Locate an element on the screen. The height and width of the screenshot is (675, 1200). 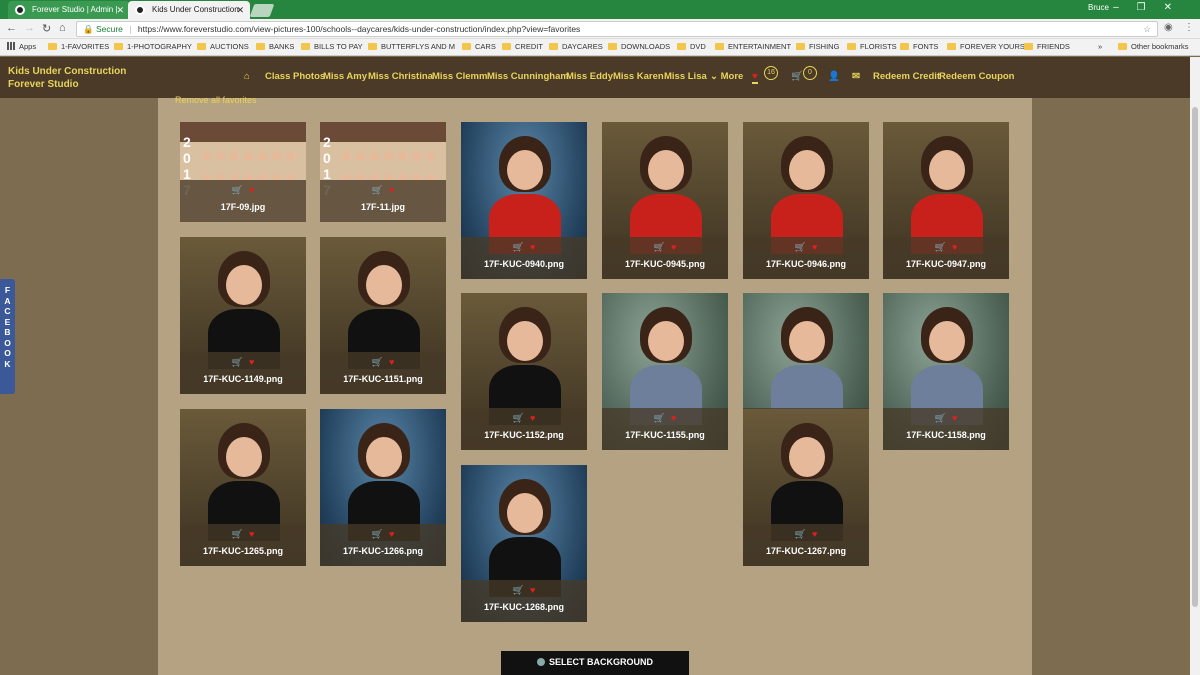
bookmark-folder: AUCTIONS is located at coordinates (223, 46).